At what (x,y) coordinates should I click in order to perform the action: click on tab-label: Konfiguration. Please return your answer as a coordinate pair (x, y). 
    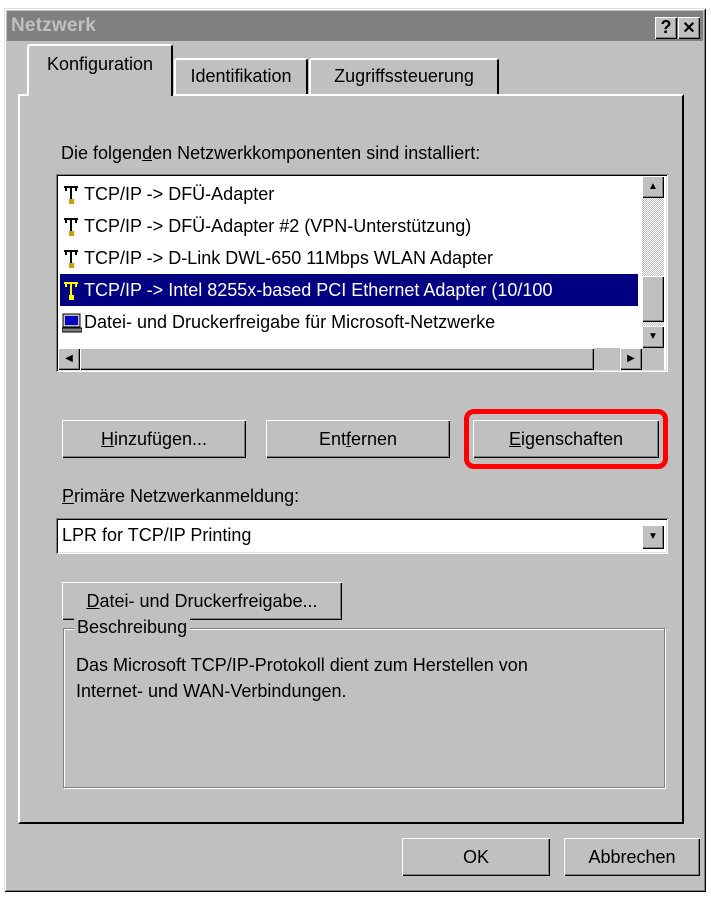
    Looking at the image, I should click on (100, 64).